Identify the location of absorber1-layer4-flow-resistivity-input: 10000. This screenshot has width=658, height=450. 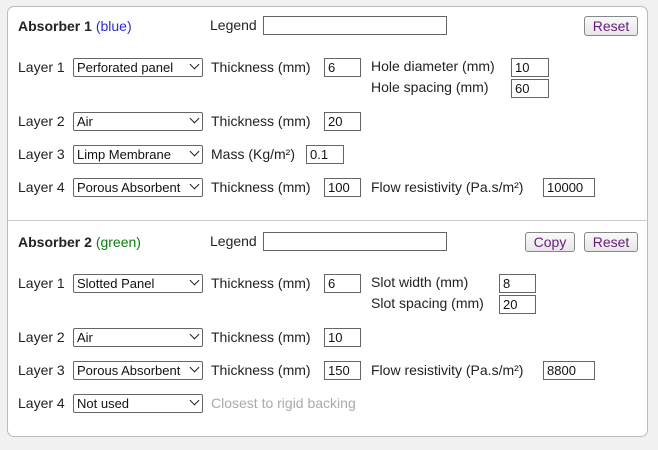
(569, 187).